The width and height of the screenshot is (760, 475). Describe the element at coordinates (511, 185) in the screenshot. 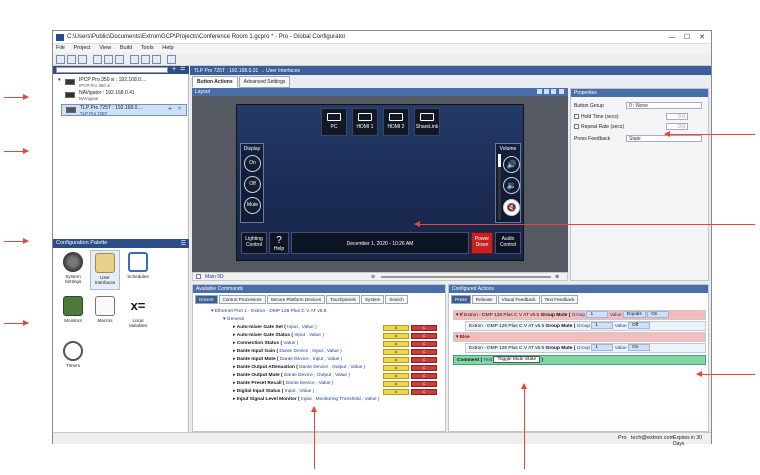

I see `volume-down-icon: 🔉` at that location.